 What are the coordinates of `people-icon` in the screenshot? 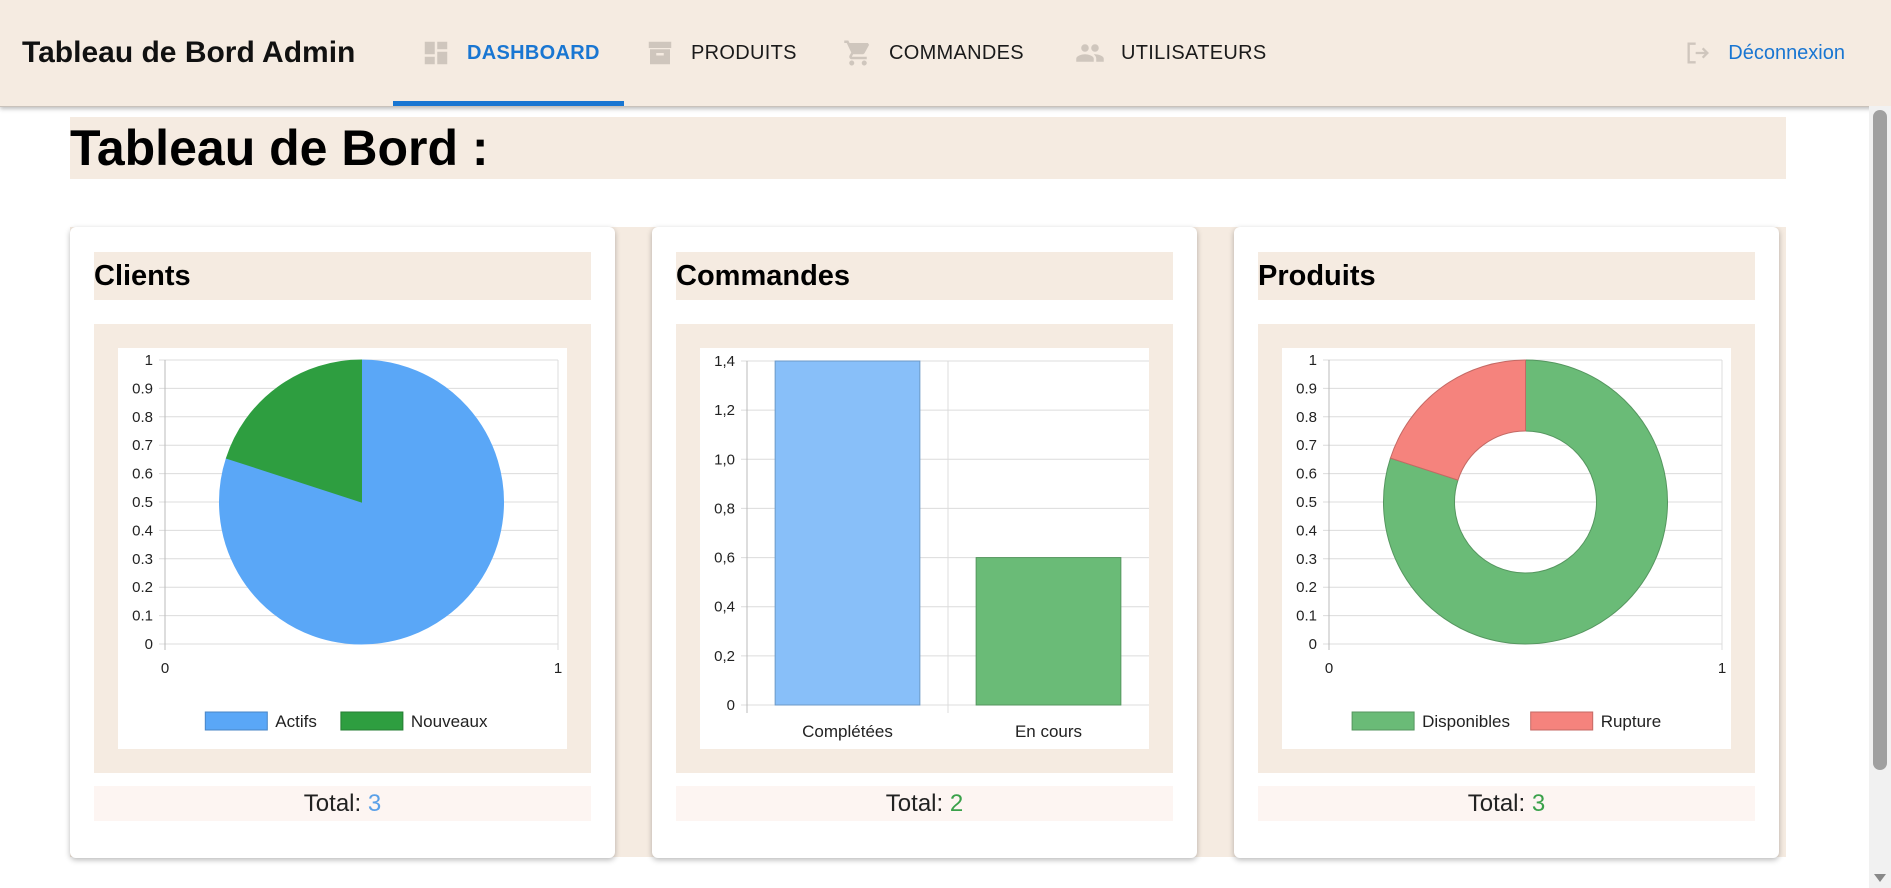 It's located at (1090, 53).